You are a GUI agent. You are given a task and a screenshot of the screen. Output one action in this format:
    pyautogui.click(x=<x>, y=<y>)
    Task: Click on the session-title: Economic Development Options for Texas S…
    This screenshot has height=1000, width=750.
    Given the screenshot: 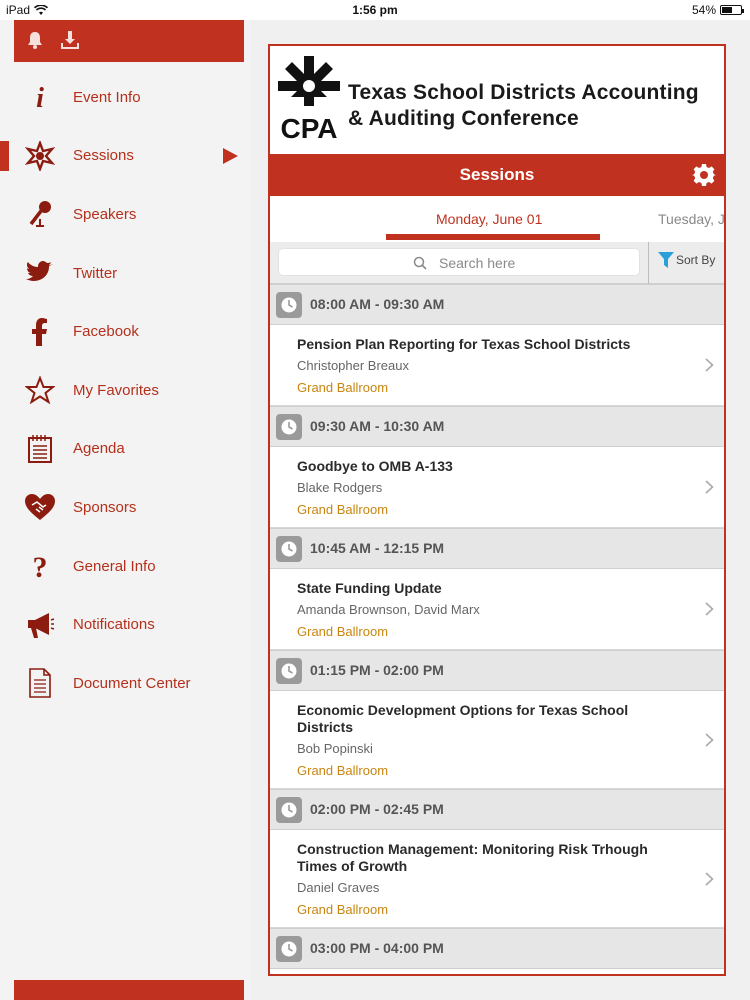 What is the action you would take?
    pyautogui.click(x=463, y=718)
    